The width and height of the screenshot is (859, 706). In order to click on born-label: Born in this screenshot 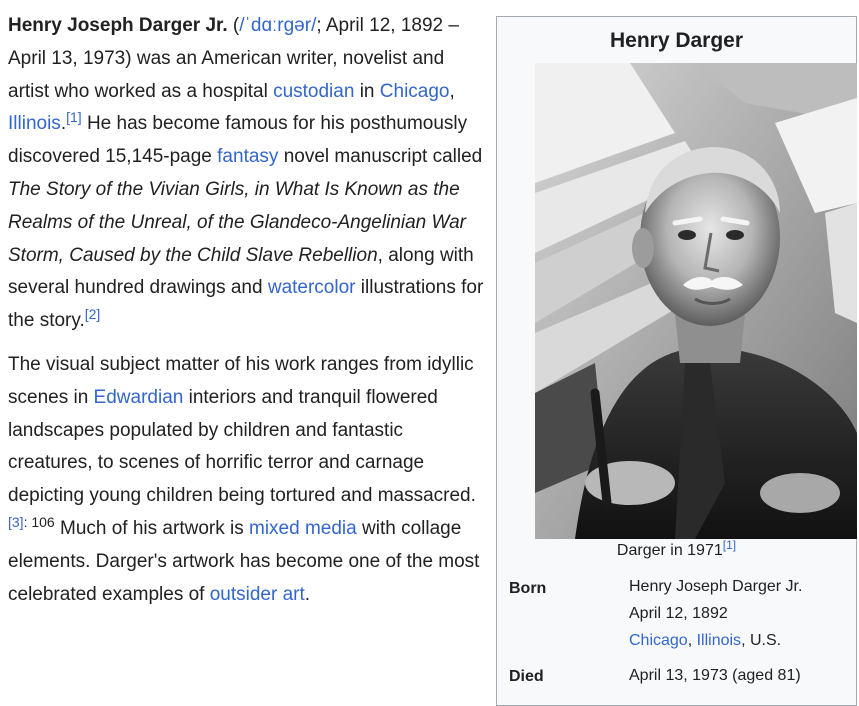, I will do `click(528, 588)`.